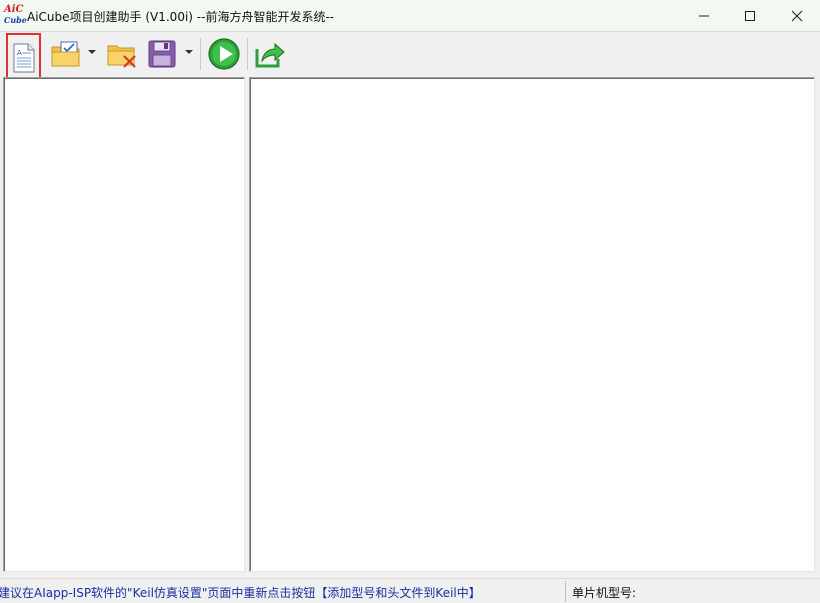 The image size is (820, 603). I want to click on save-project-button, so click(162, 54).